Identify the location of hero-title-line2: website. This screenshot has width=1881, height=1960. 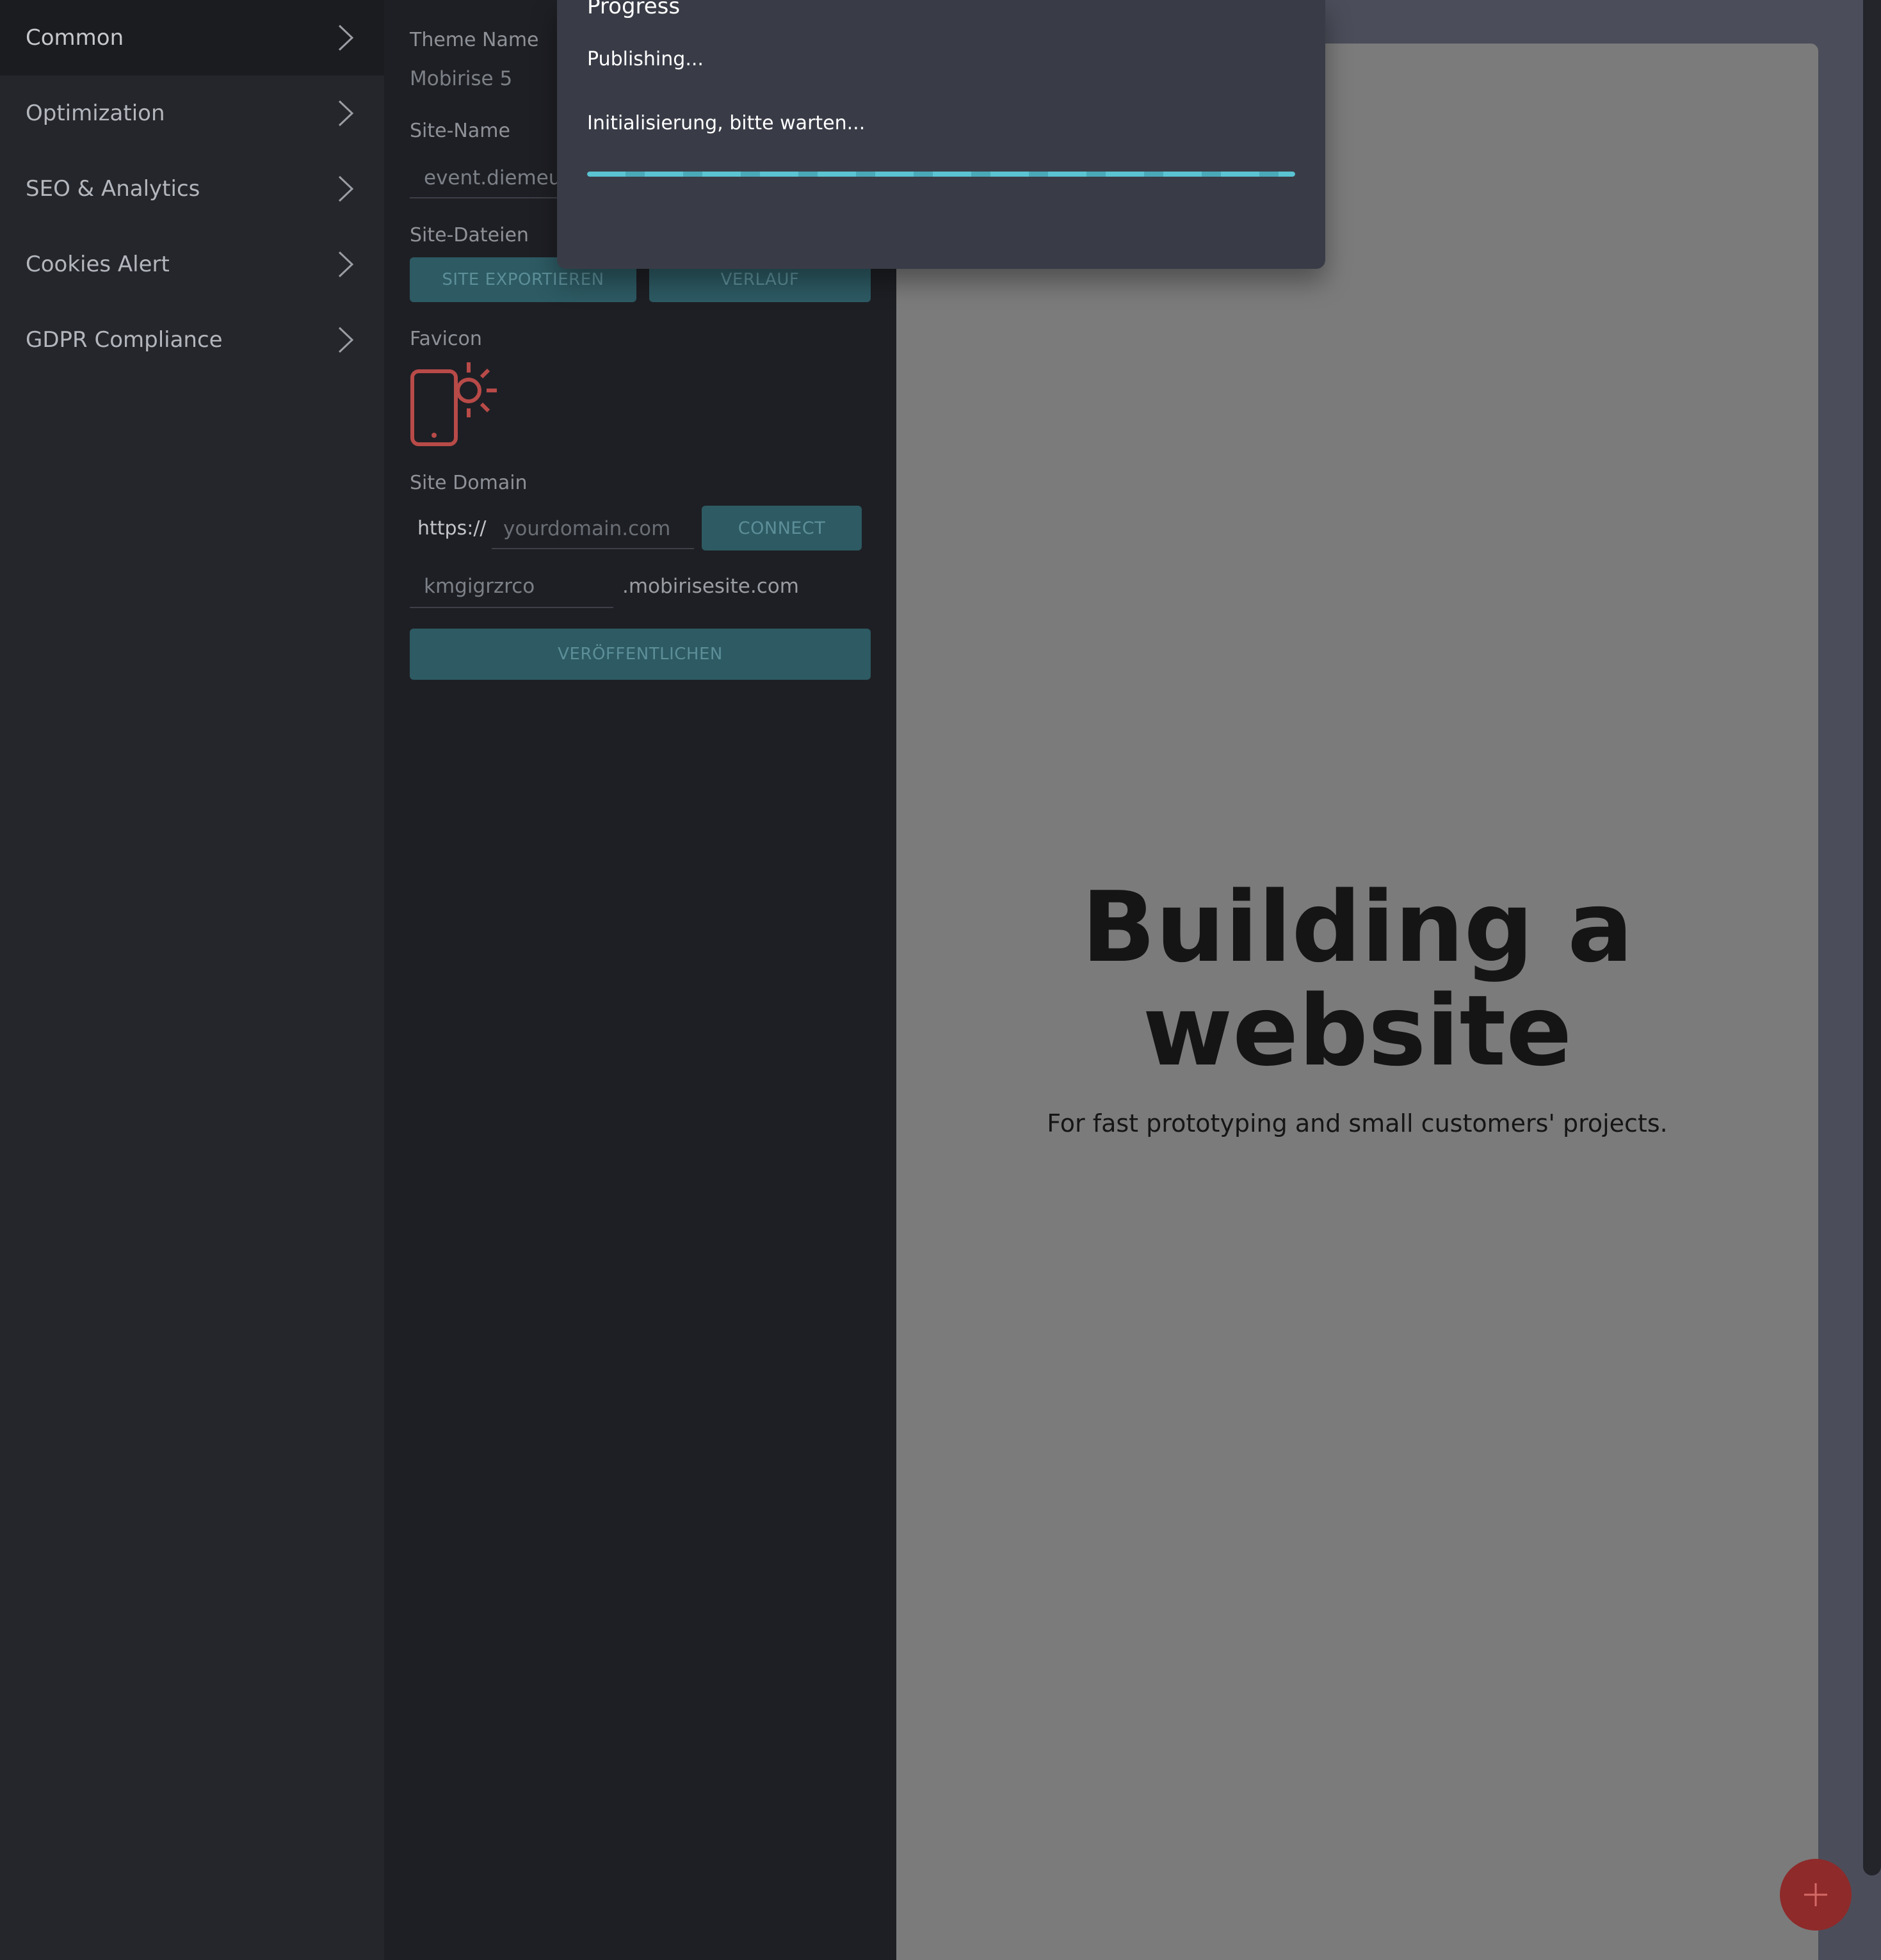
(1357, 1031).